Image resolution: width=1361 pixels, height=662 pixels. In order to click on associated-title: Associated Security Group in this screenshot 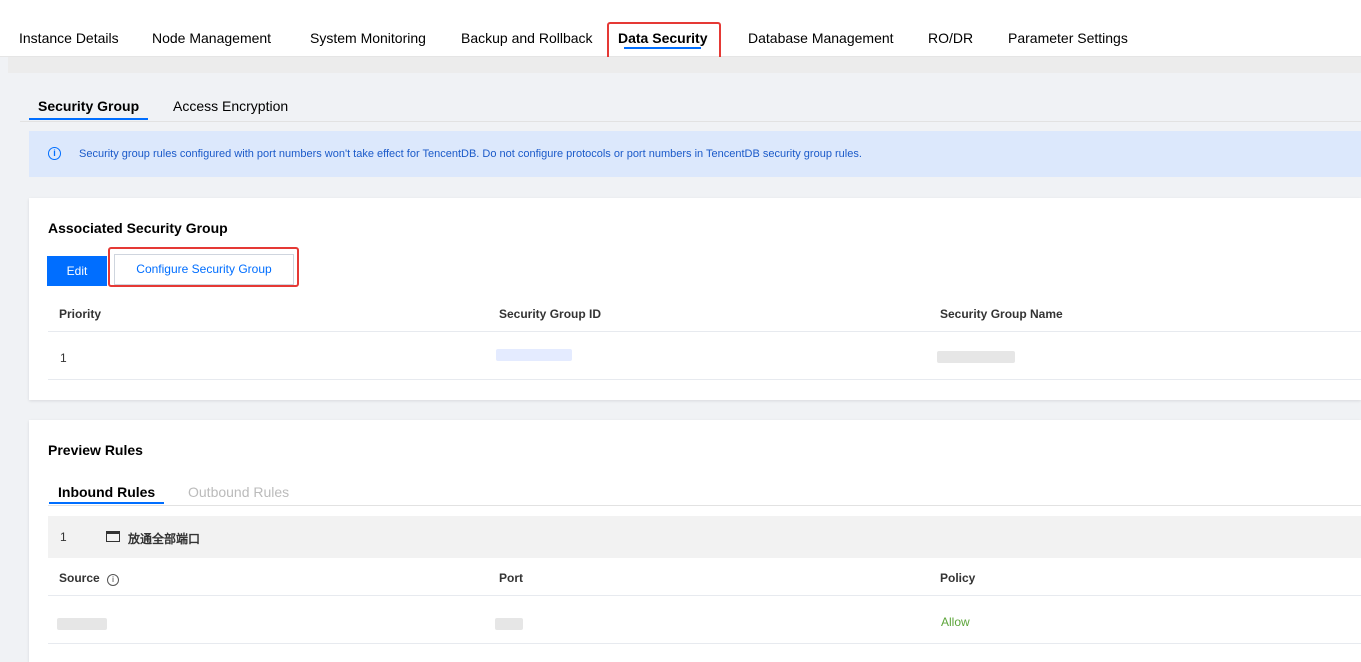, I will do `click(138, 228)`.